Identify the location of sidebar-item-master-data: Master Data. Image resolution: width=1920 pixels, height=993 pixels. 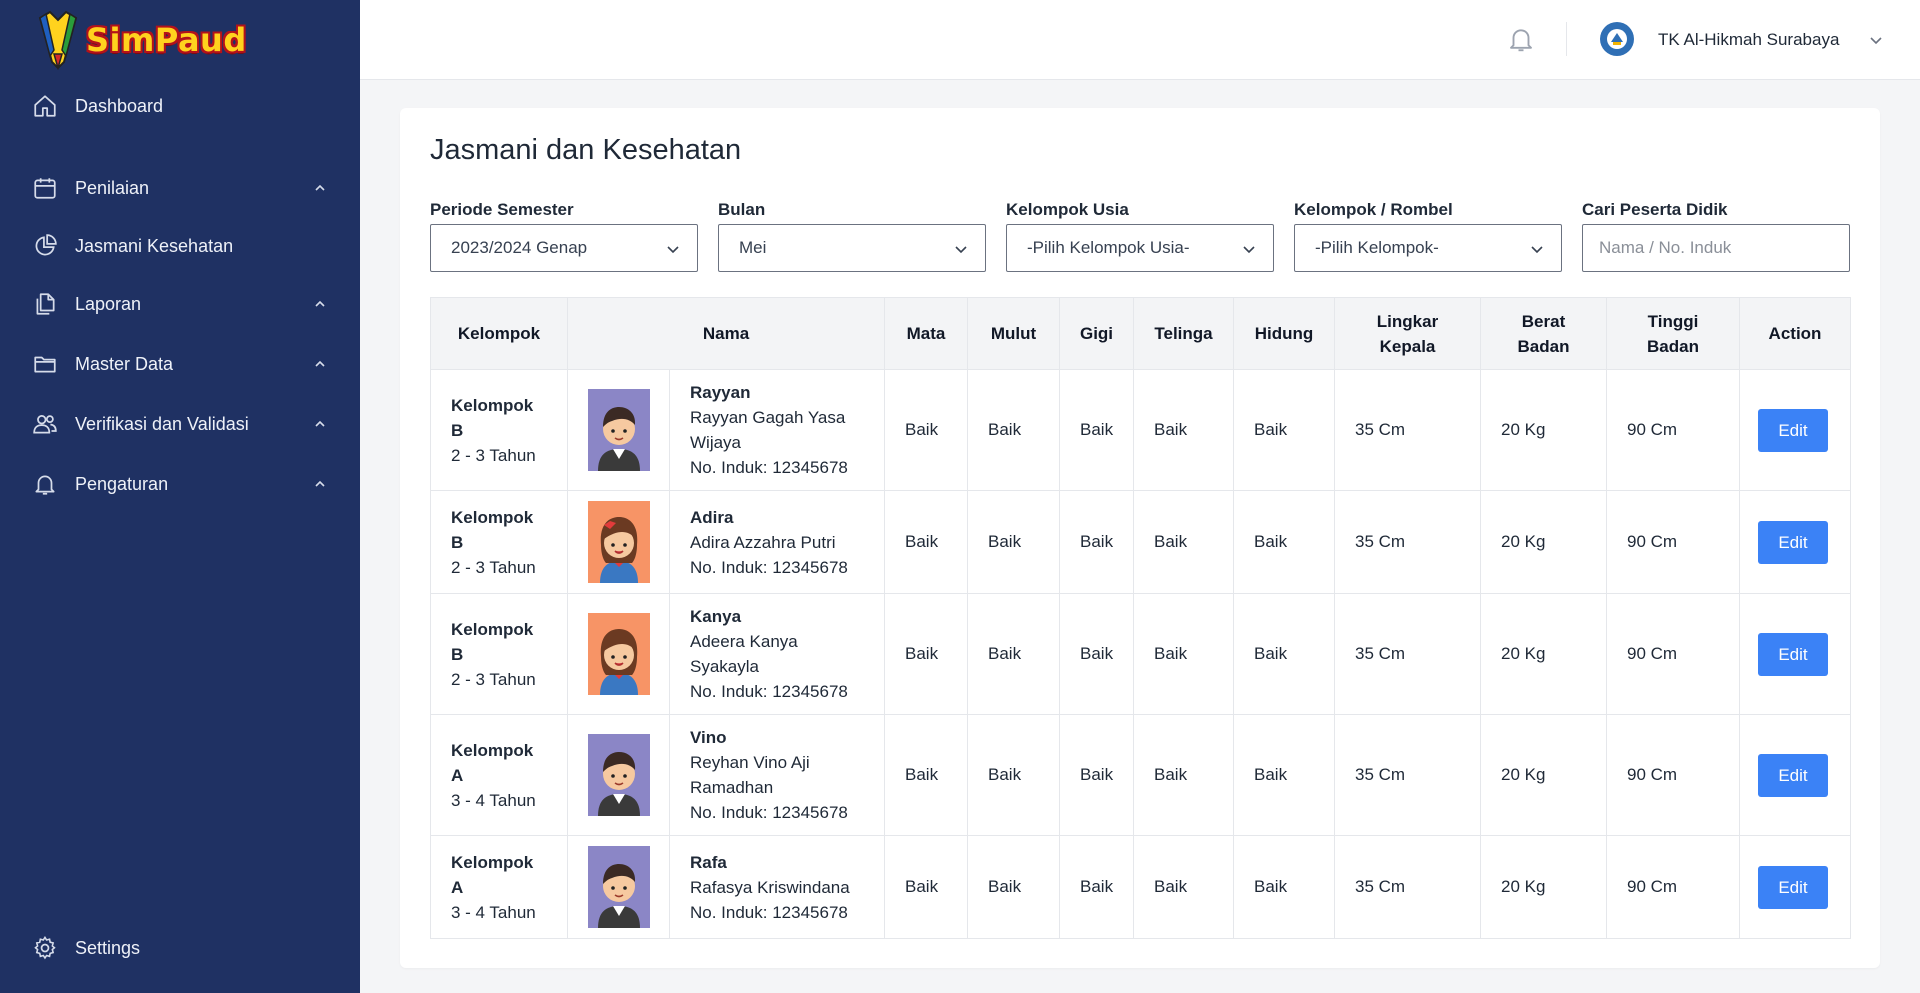
(180, 364).